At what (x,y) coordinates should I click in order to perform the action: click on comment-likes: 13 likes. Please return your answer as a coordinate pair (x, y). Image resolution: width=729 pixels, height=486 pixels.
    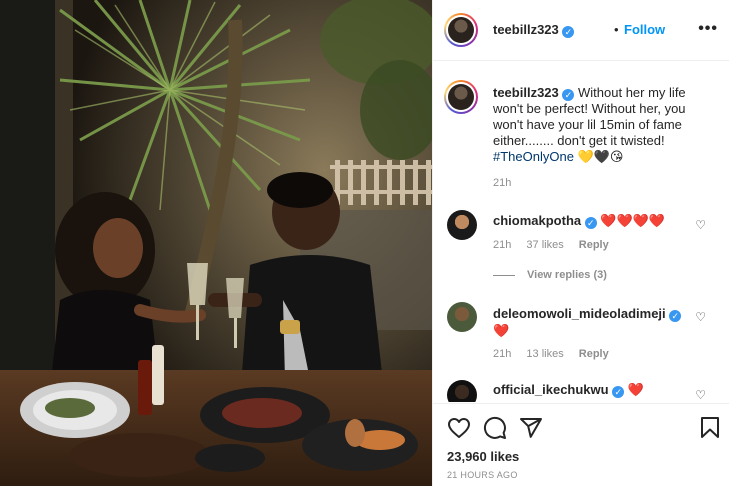
    Looking at the image, I should click on (544, 354).